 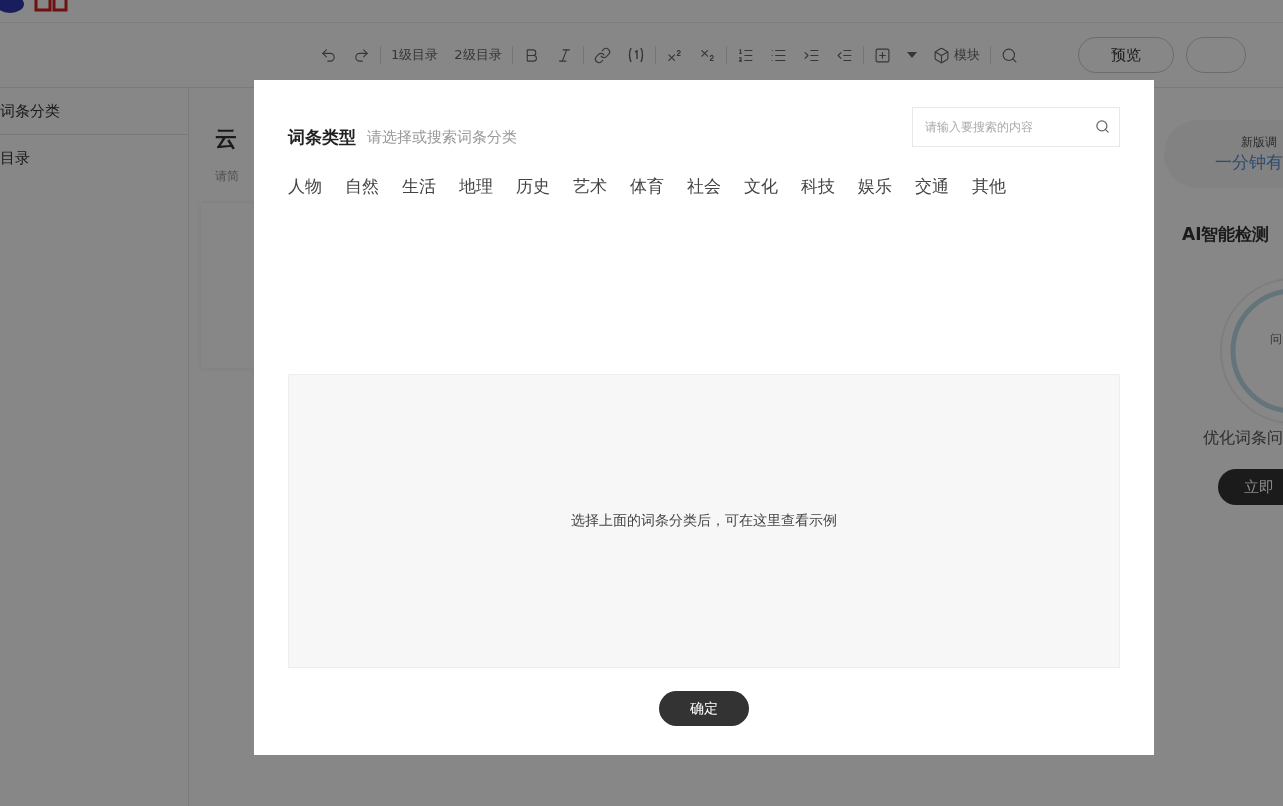 I want to click on category-tab: 地理, so click(x=476, y=186).